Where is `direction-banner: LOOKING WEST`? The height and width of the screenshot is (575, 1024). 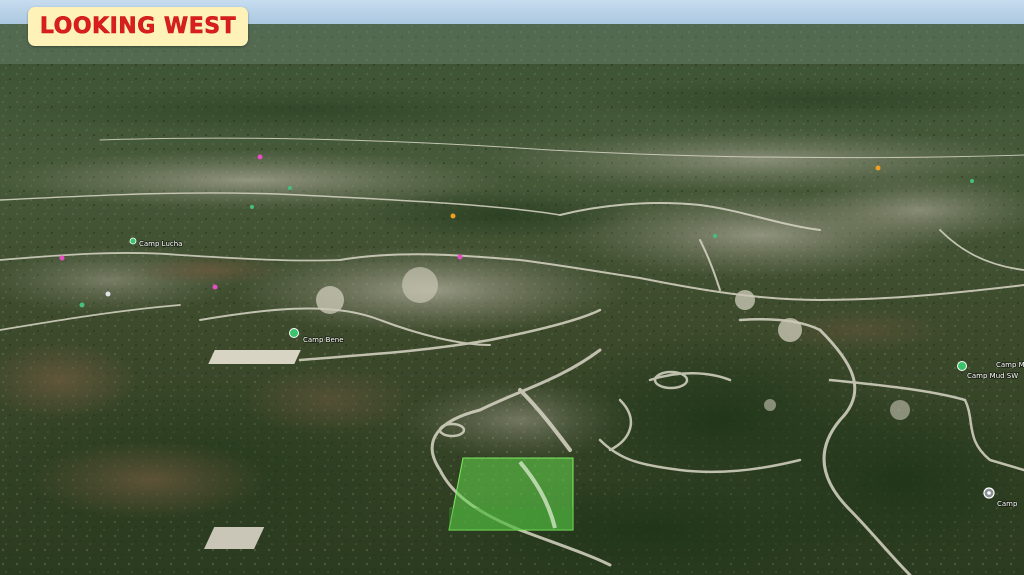 direction-banner: LOOKING WEST is located at coordinates (138, 26).